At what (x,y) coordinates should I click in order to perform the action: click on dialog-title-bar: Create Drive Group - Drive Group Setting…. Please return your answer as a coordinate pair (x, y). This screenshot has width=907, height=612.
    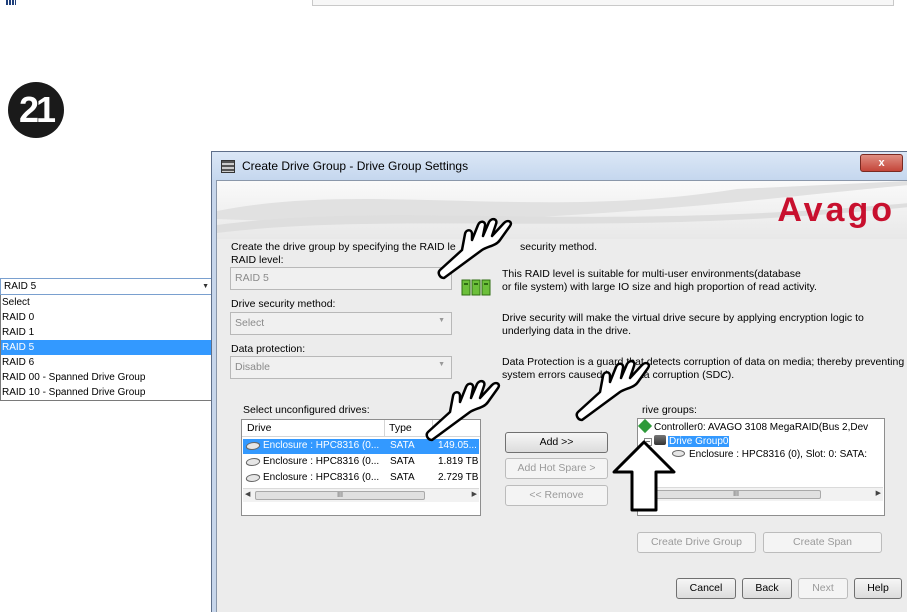
    Looking at the image, I should click on (559, 166).